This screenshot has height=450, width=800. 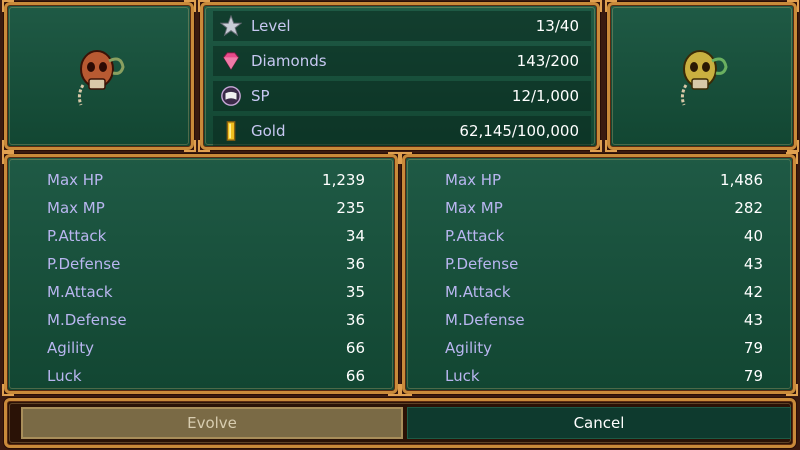 I want to click on stat-value: 1,486, so click(x=741, y=180).